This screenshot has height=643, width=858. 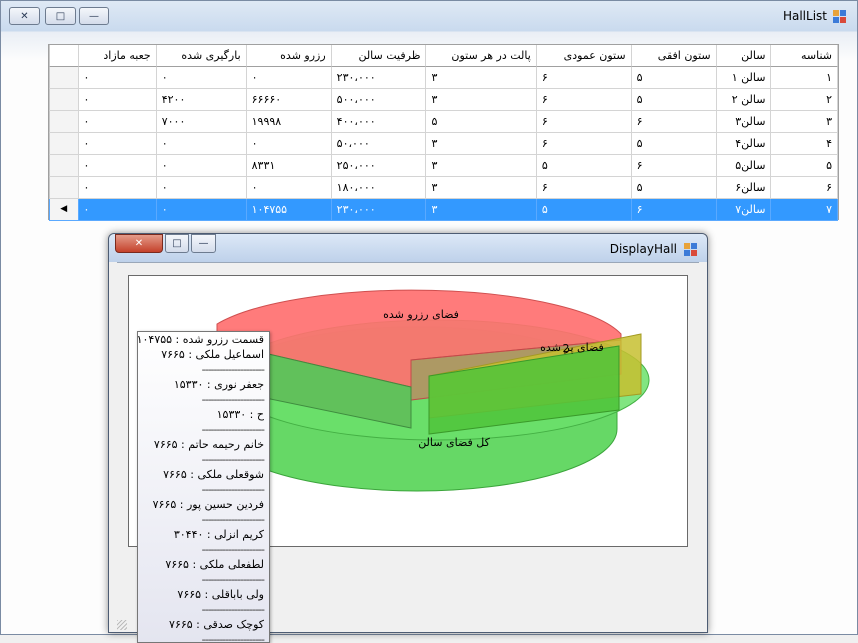 What do you see at coordinates (804, 16) in the screenshot?
I see `window-title: HallList` at bounding box center [804, 16].